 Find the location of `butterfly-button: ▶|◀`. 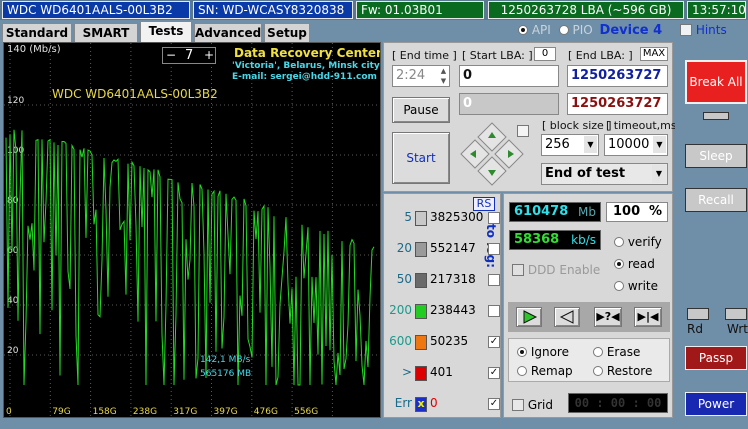

butterfly-button: ▶|◀ is located at coordinates (648, 317).